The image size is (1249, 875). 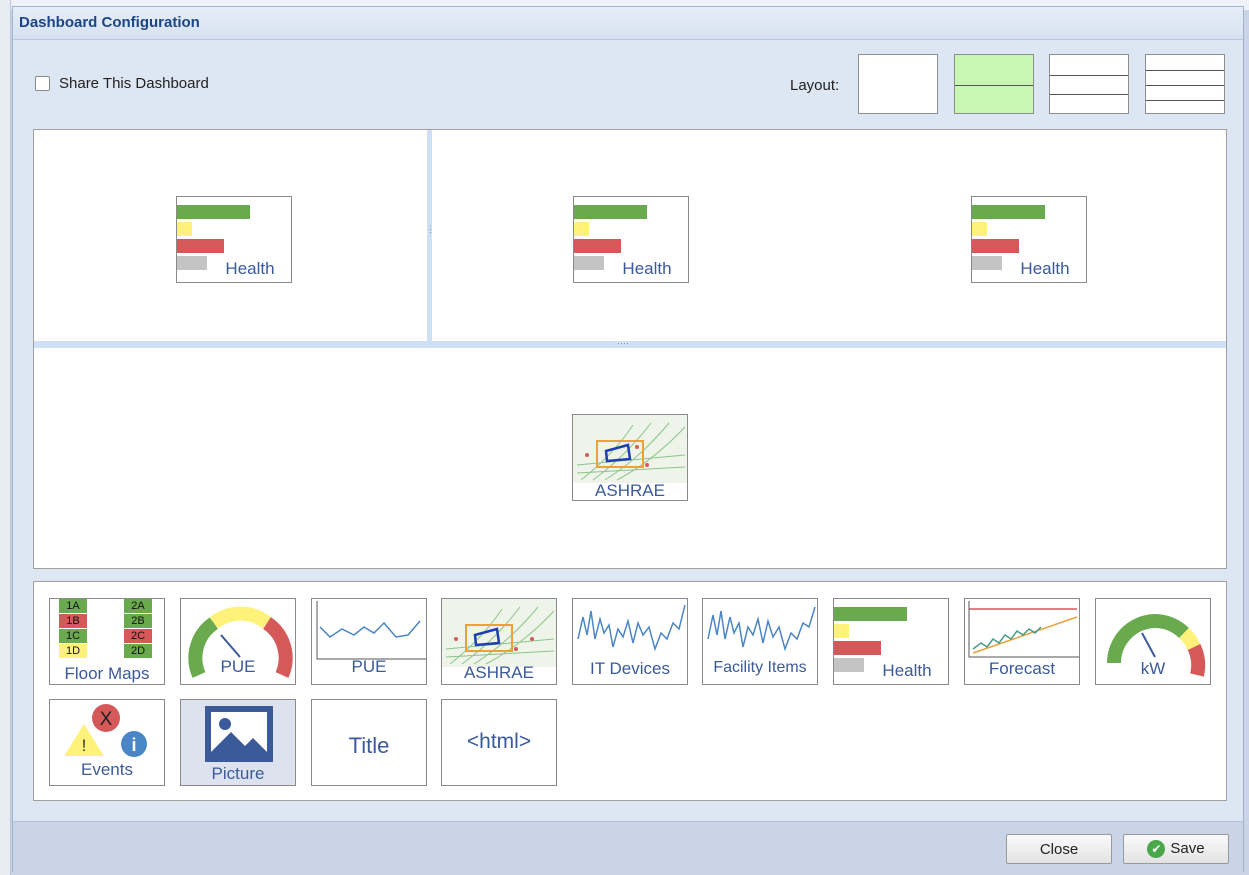 What do you see at coordinates (1187, 848) in the screenshot?
I see `save-button-label: Save` at bounding box center [1187, 848].